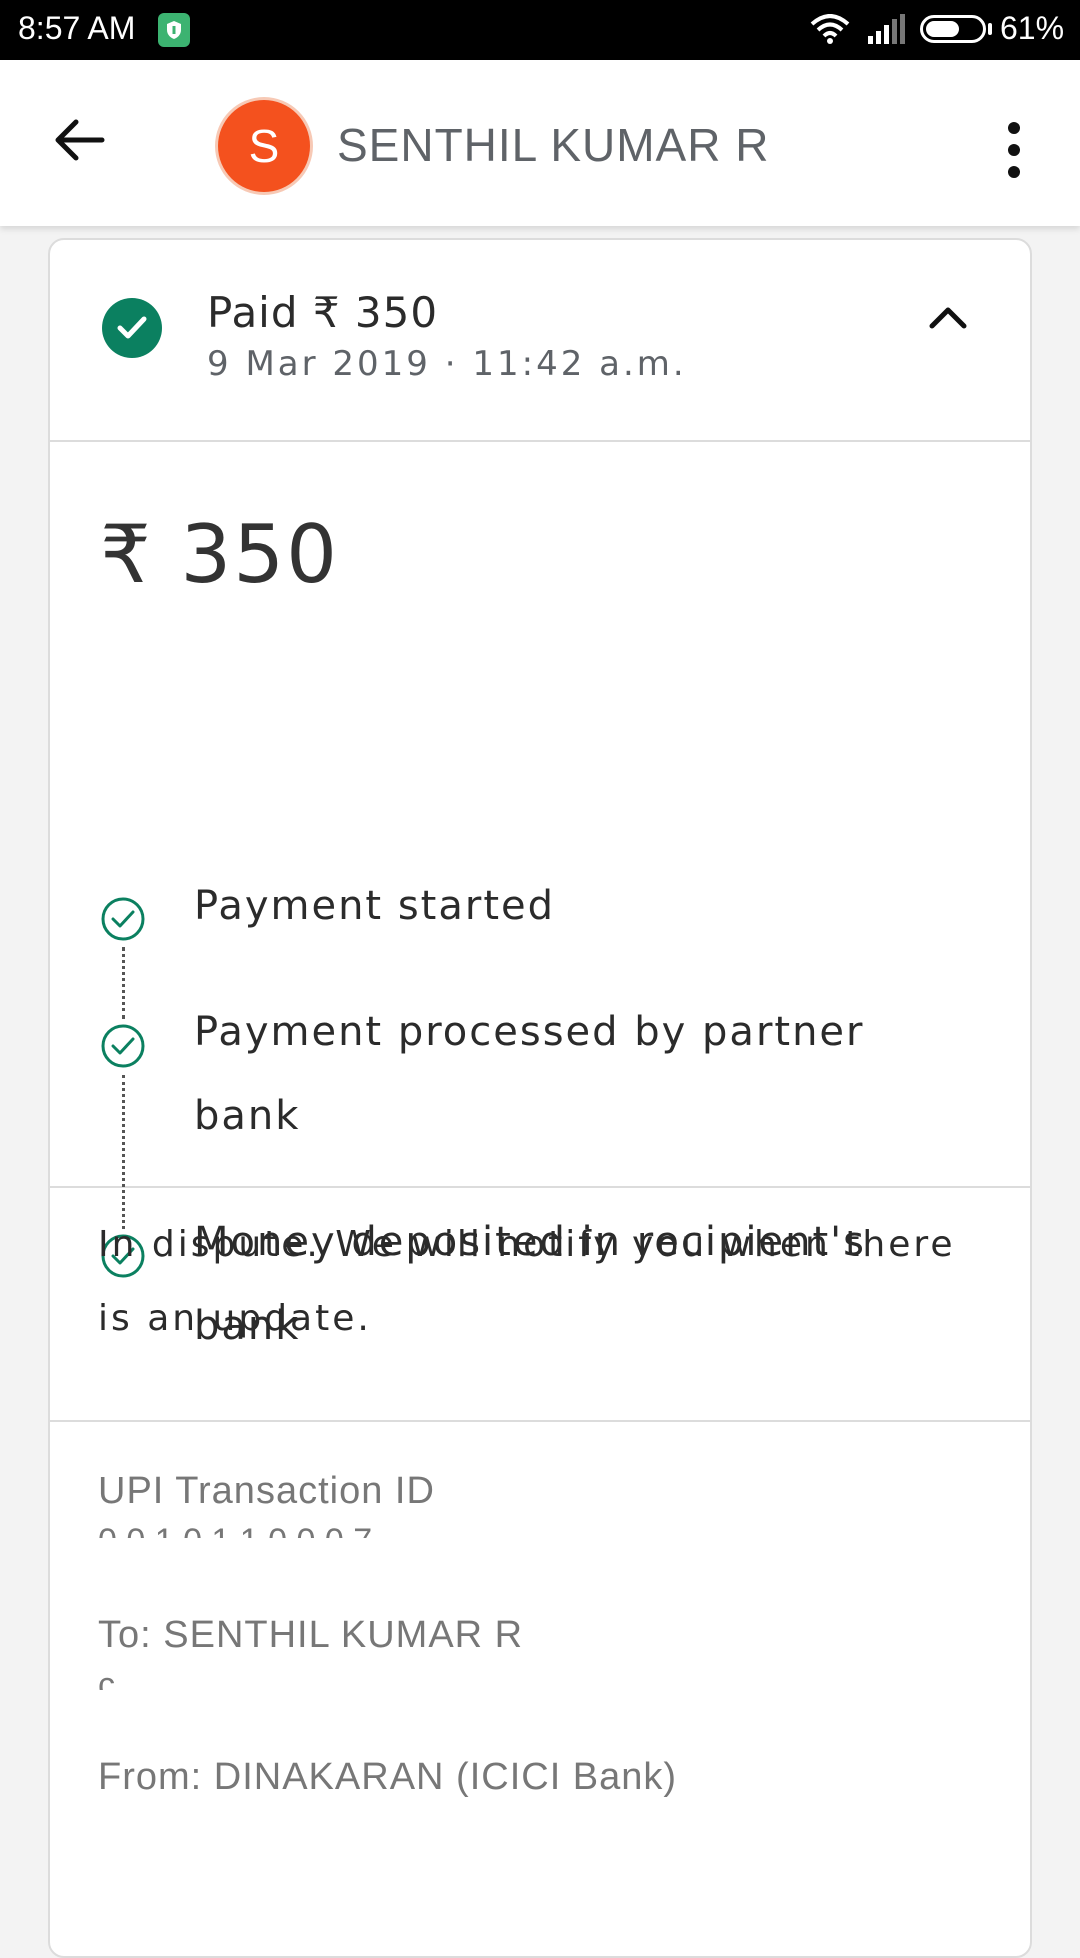  What do you see at coordinates (948, 318) in the screenshot?
I see `chevron-up-icon` at bounding box center [948, 318].